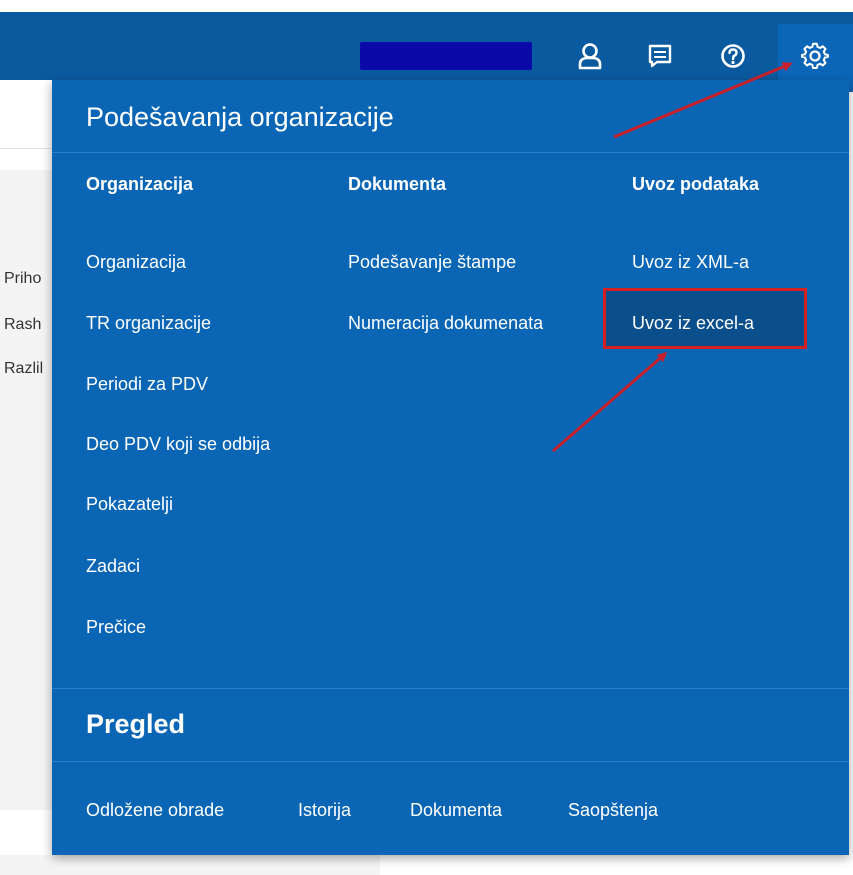  Describe the element at coordinates (190, 865) in the screenshot. I see `background-bottom-strip` at that location.